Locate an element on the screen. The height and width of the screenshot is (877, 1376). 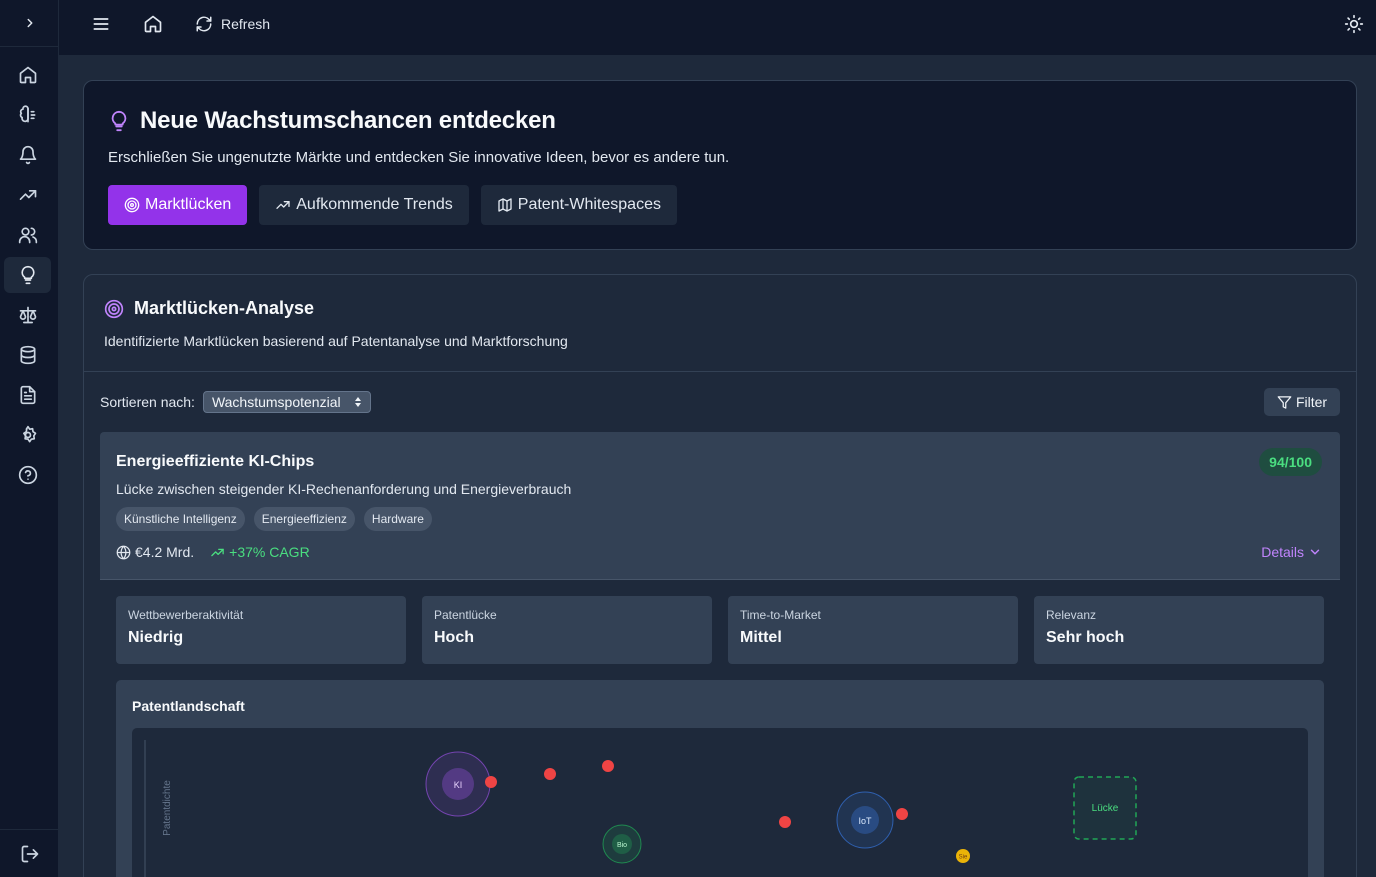
own-position-marker: Sie is located at coordinates (963, 856).